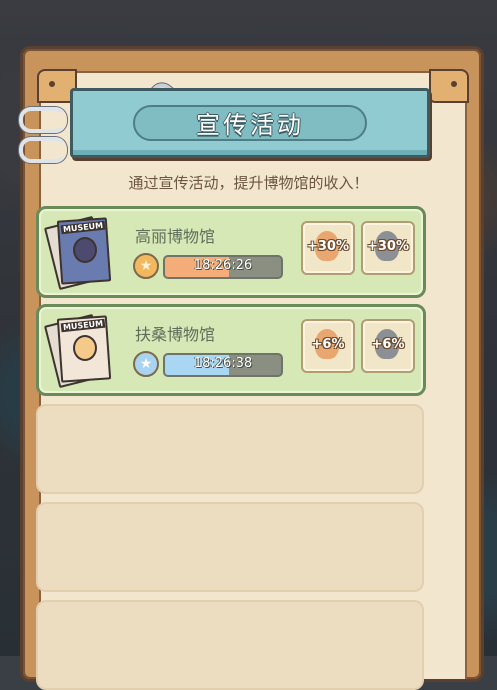 The width and height of the screenshot is (497, 690). I want to click on campaign-row: MUSEUM 高丽博物馆 ★ 18:26:26 +30% +30%, so click(231, 252).